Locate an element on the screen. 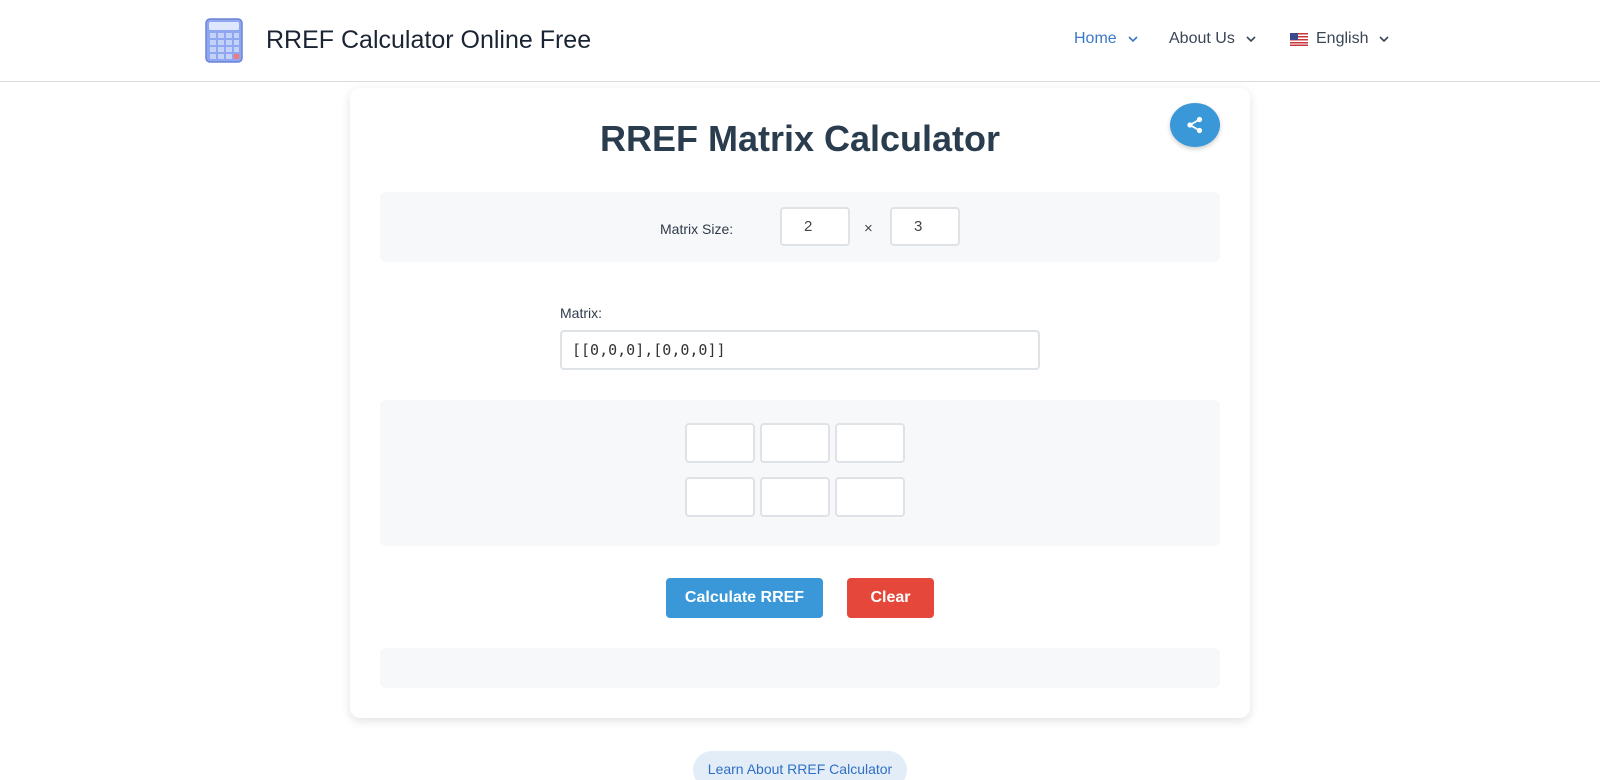 This screenshot has width=1600, height=780. matrix-size-label: Matrix Size: is located at coordinates (697, 229).